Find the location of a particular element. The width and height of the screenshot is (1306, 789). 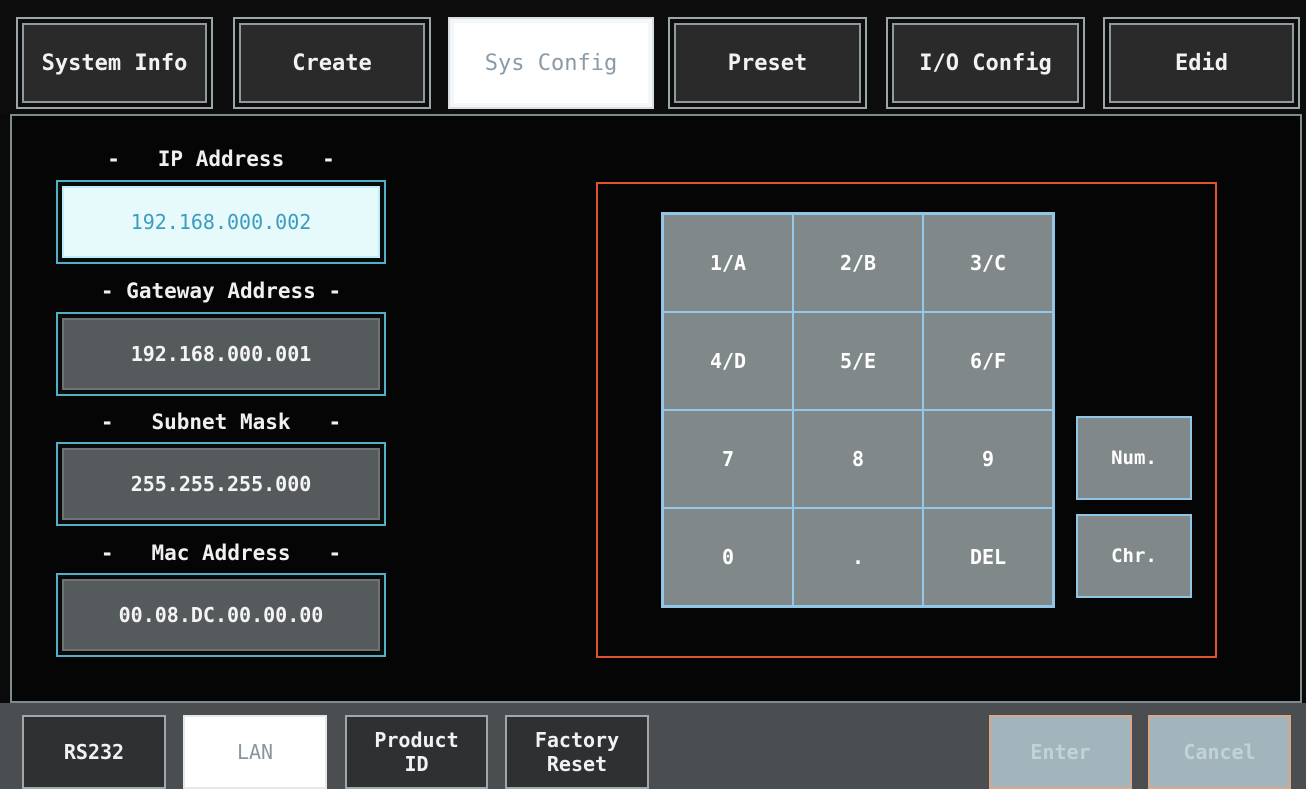

ip-address-label: - IP Address - is located at coordinates (221, 159).